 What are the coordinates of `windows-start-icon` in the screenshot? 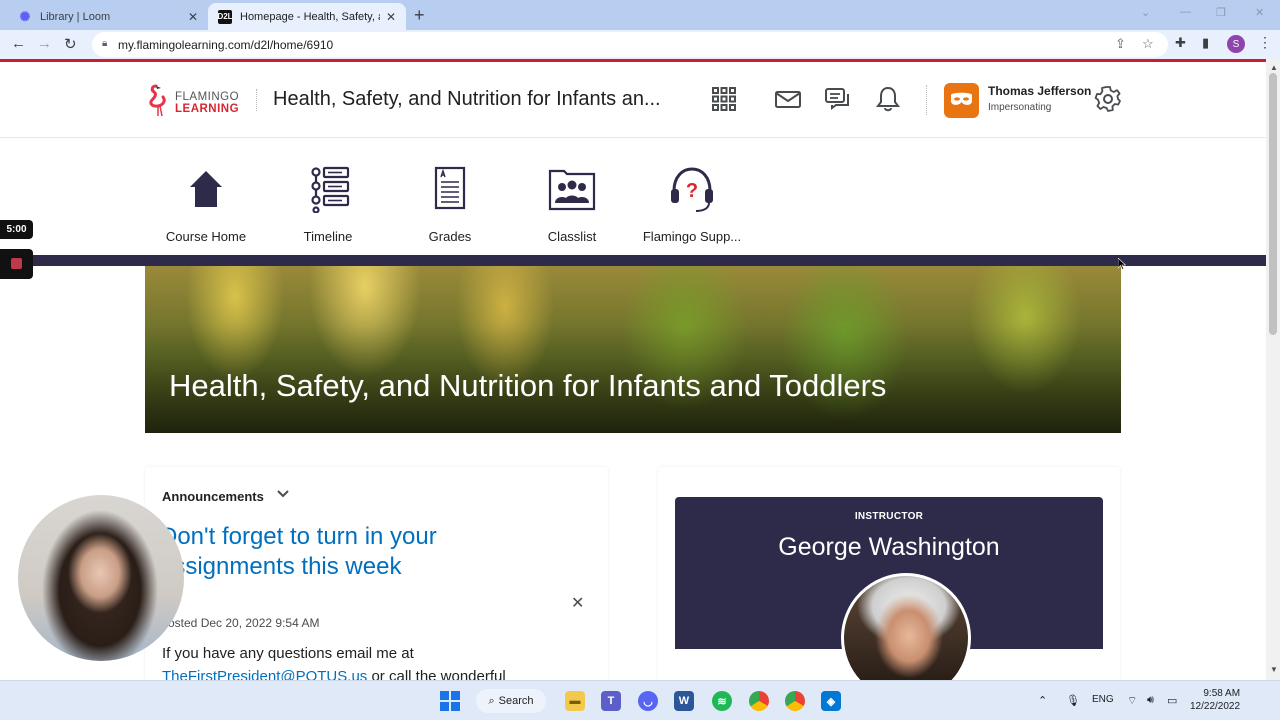 It's located at (450, 701).